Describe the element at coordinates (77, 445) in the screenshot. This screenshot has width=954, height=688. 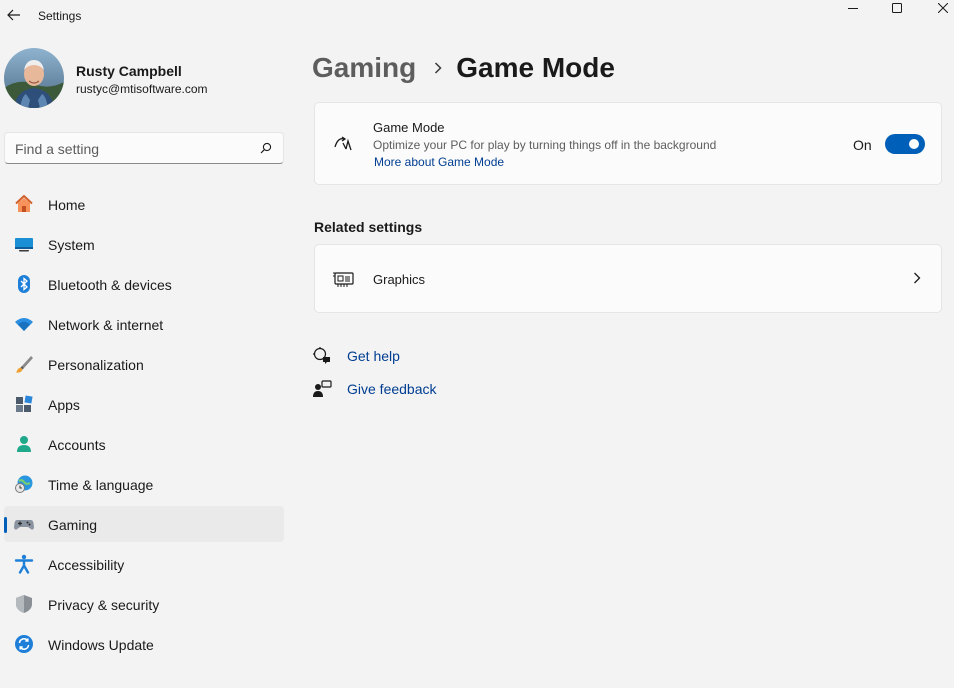
I see `sidebar-item-label: Accounts` at that location.